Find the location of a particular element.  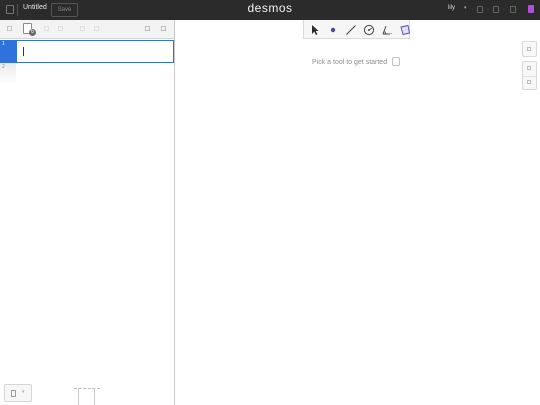

header-divider is located at coordinates (17, 10).